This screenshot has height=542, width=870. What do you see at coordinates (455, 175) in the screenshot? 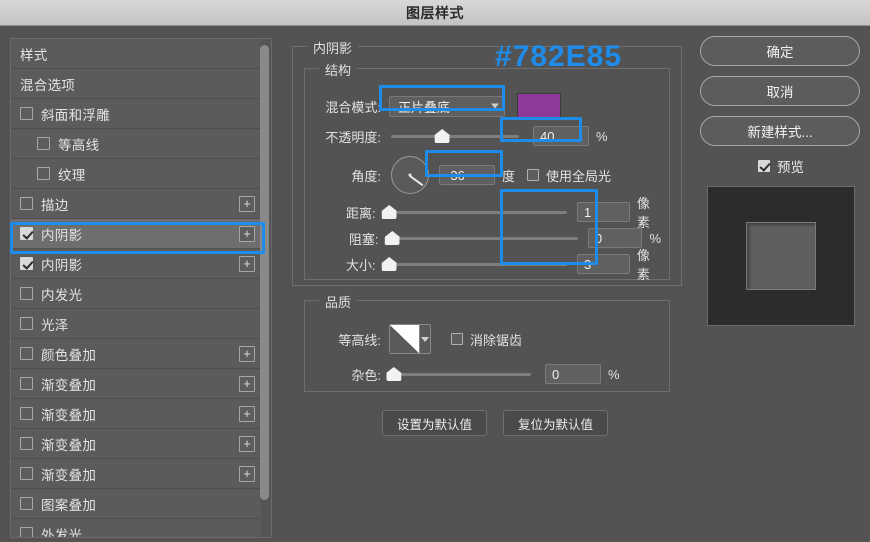
I see `angle-value: -36` at bounding box center [455, 175].